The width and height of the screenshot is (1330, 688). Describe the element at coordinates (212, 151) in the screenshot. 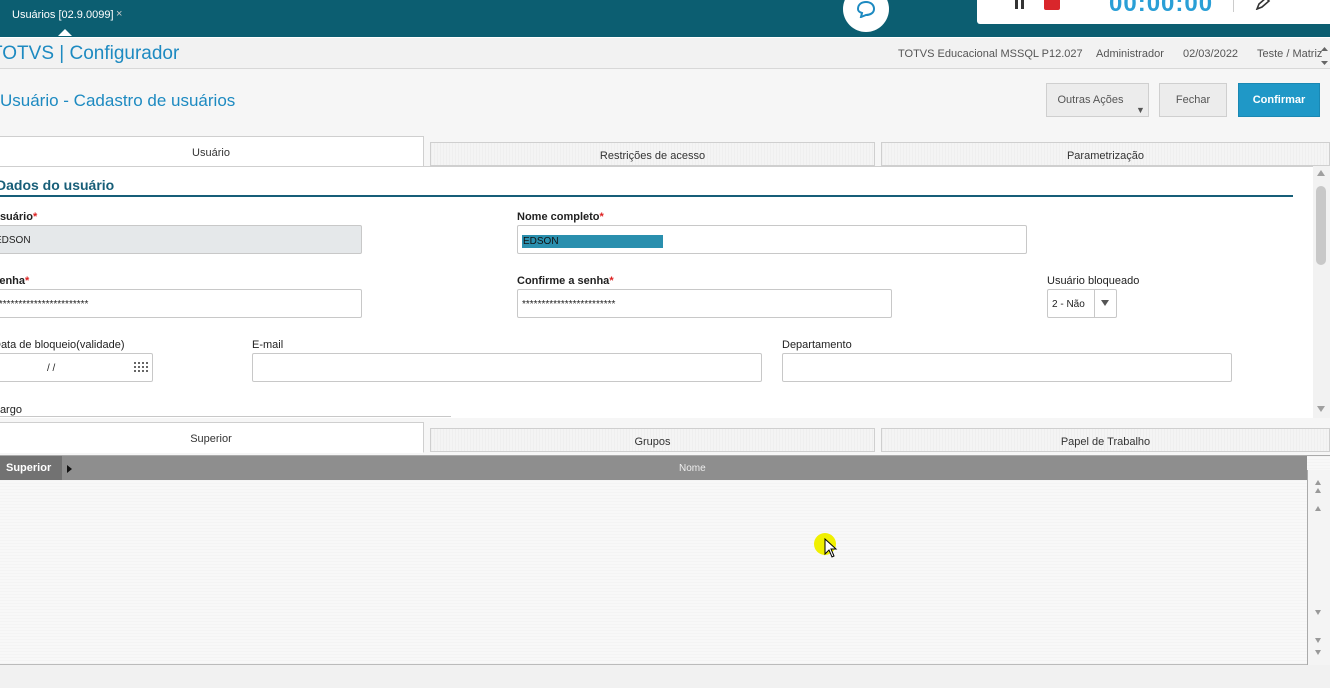

I see `tab-usuario: Usuário` at that location.